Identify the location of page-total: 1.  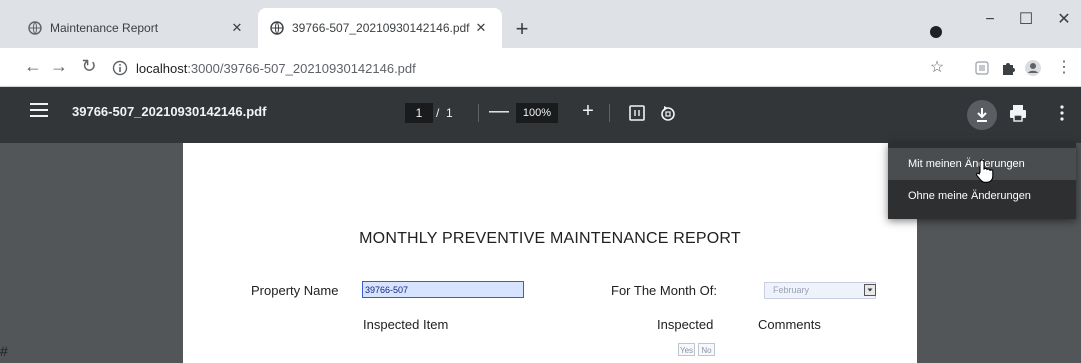
(449, 113).